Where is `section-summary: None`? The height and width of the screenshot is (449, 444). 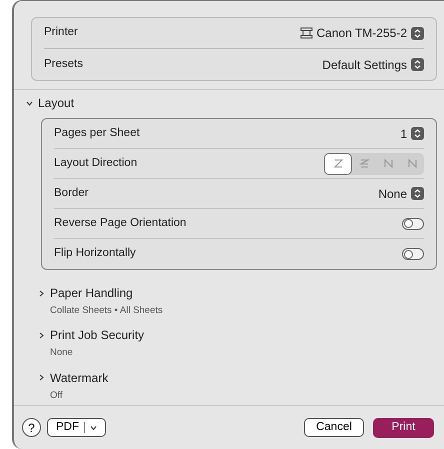
section-summary: None is located at coordinates (62, 353).